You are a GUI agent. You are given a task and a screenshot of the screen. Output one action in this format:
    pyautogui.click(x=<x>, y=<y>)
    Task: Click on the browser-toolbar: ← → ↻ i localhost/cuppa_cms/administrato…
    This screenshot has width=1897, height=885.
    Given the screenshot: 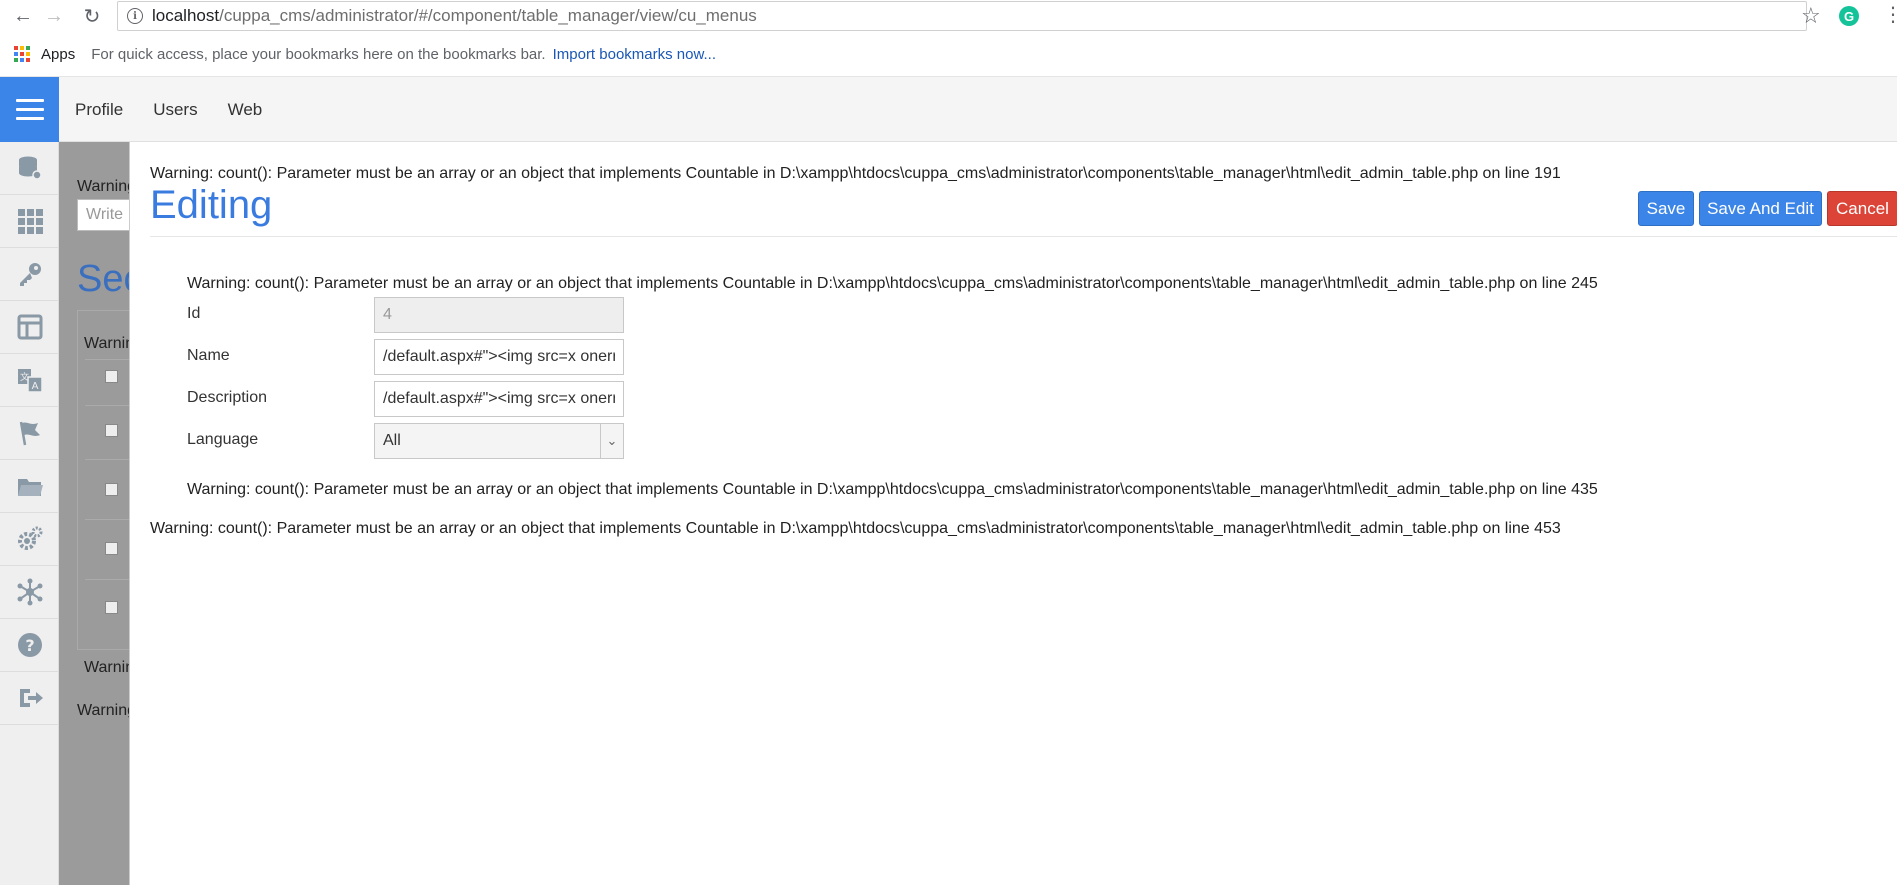 What is the action you would take?
    pyautogui.click(x=948, y=16)
    